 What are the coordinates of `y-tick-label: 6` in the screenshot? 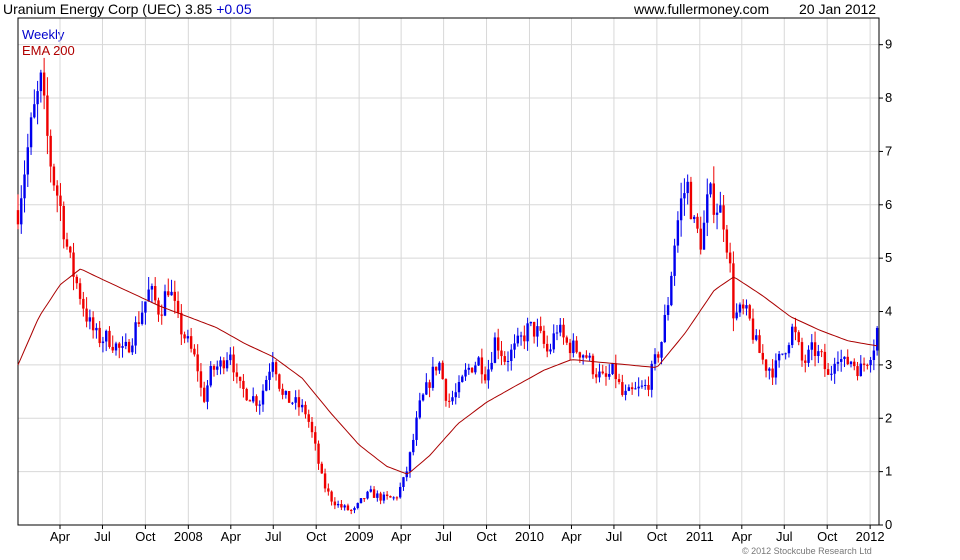 It's located at (888, 204).